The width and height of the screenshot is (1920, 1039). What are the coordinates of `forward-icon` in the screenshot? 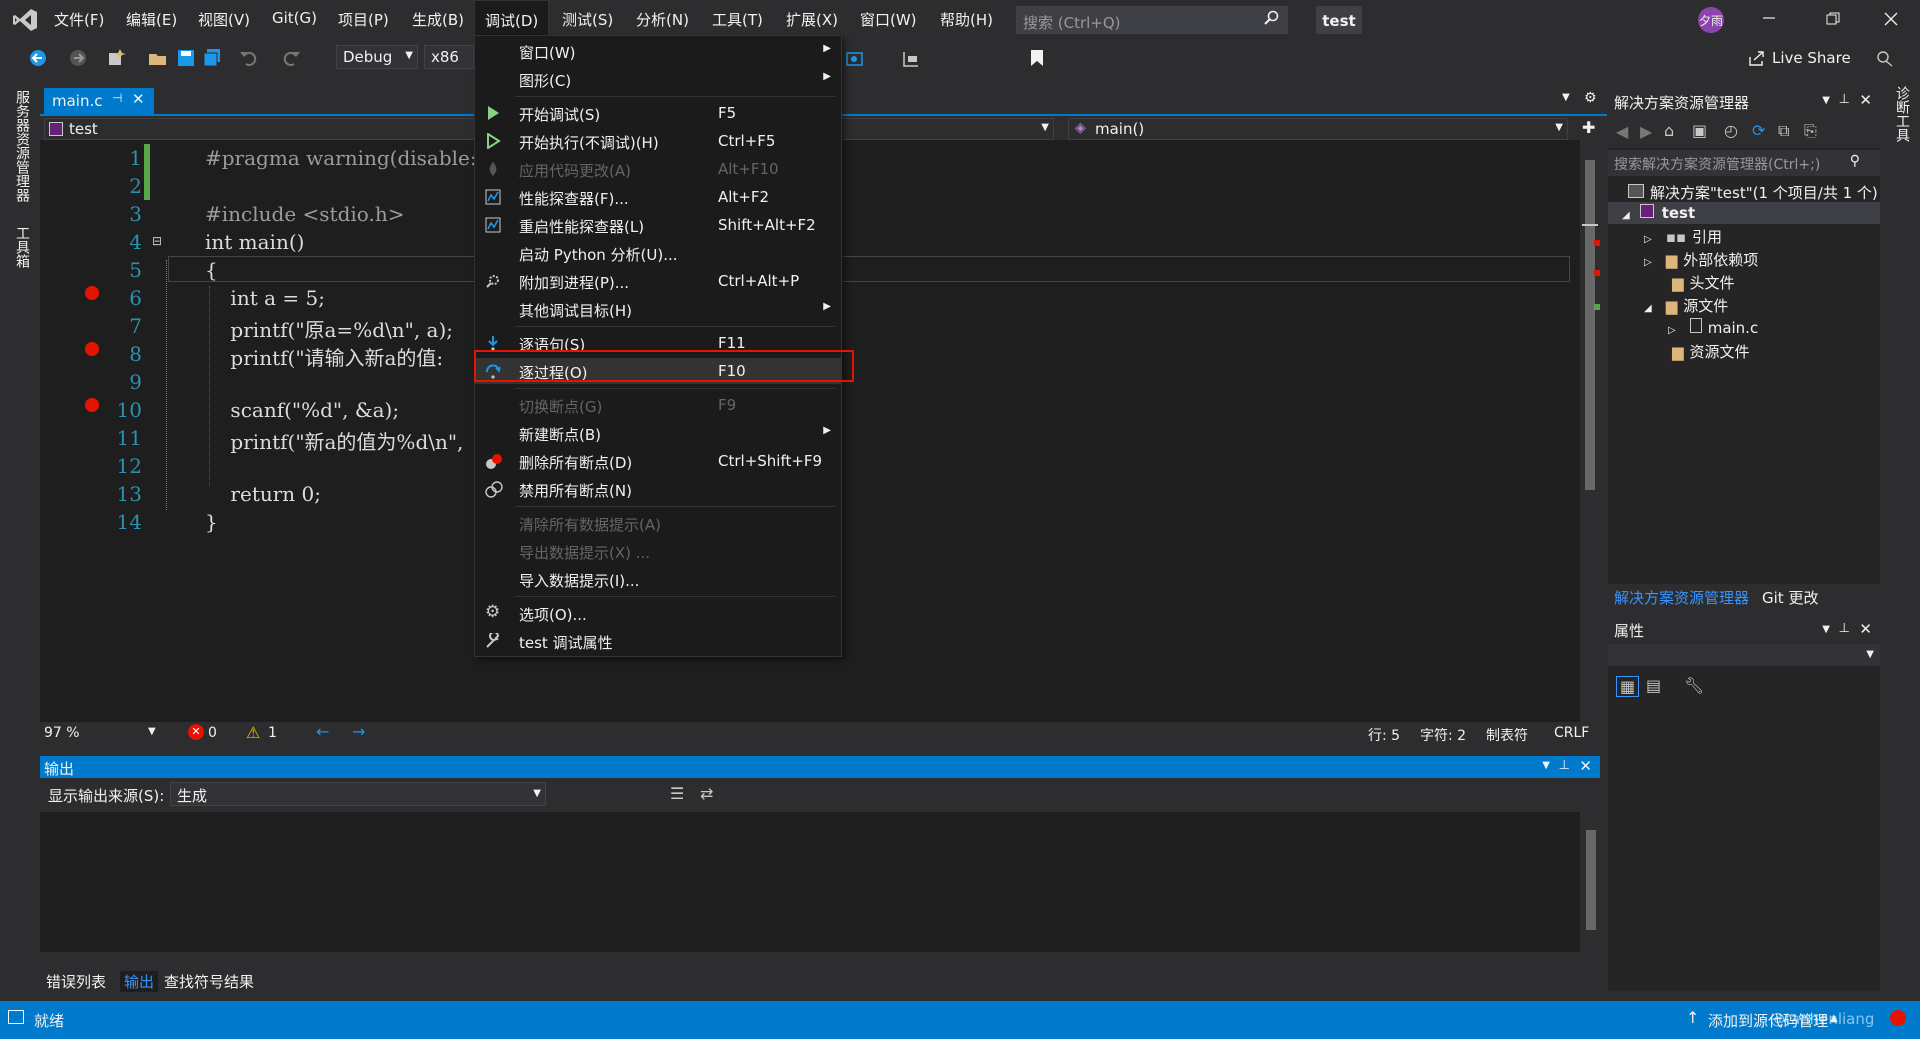 It's located at (78, 58).